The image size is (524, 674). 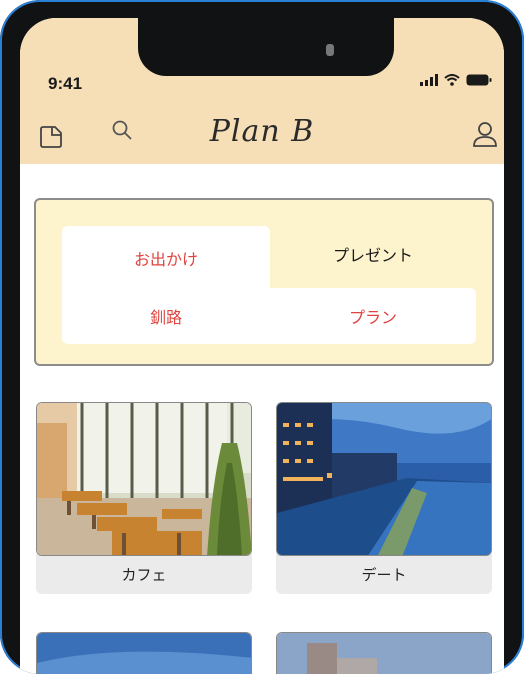 What do you see at coordinates (384, 574) in the screenshot?
I see `card-label: デート` at bounding box center [384, 574].